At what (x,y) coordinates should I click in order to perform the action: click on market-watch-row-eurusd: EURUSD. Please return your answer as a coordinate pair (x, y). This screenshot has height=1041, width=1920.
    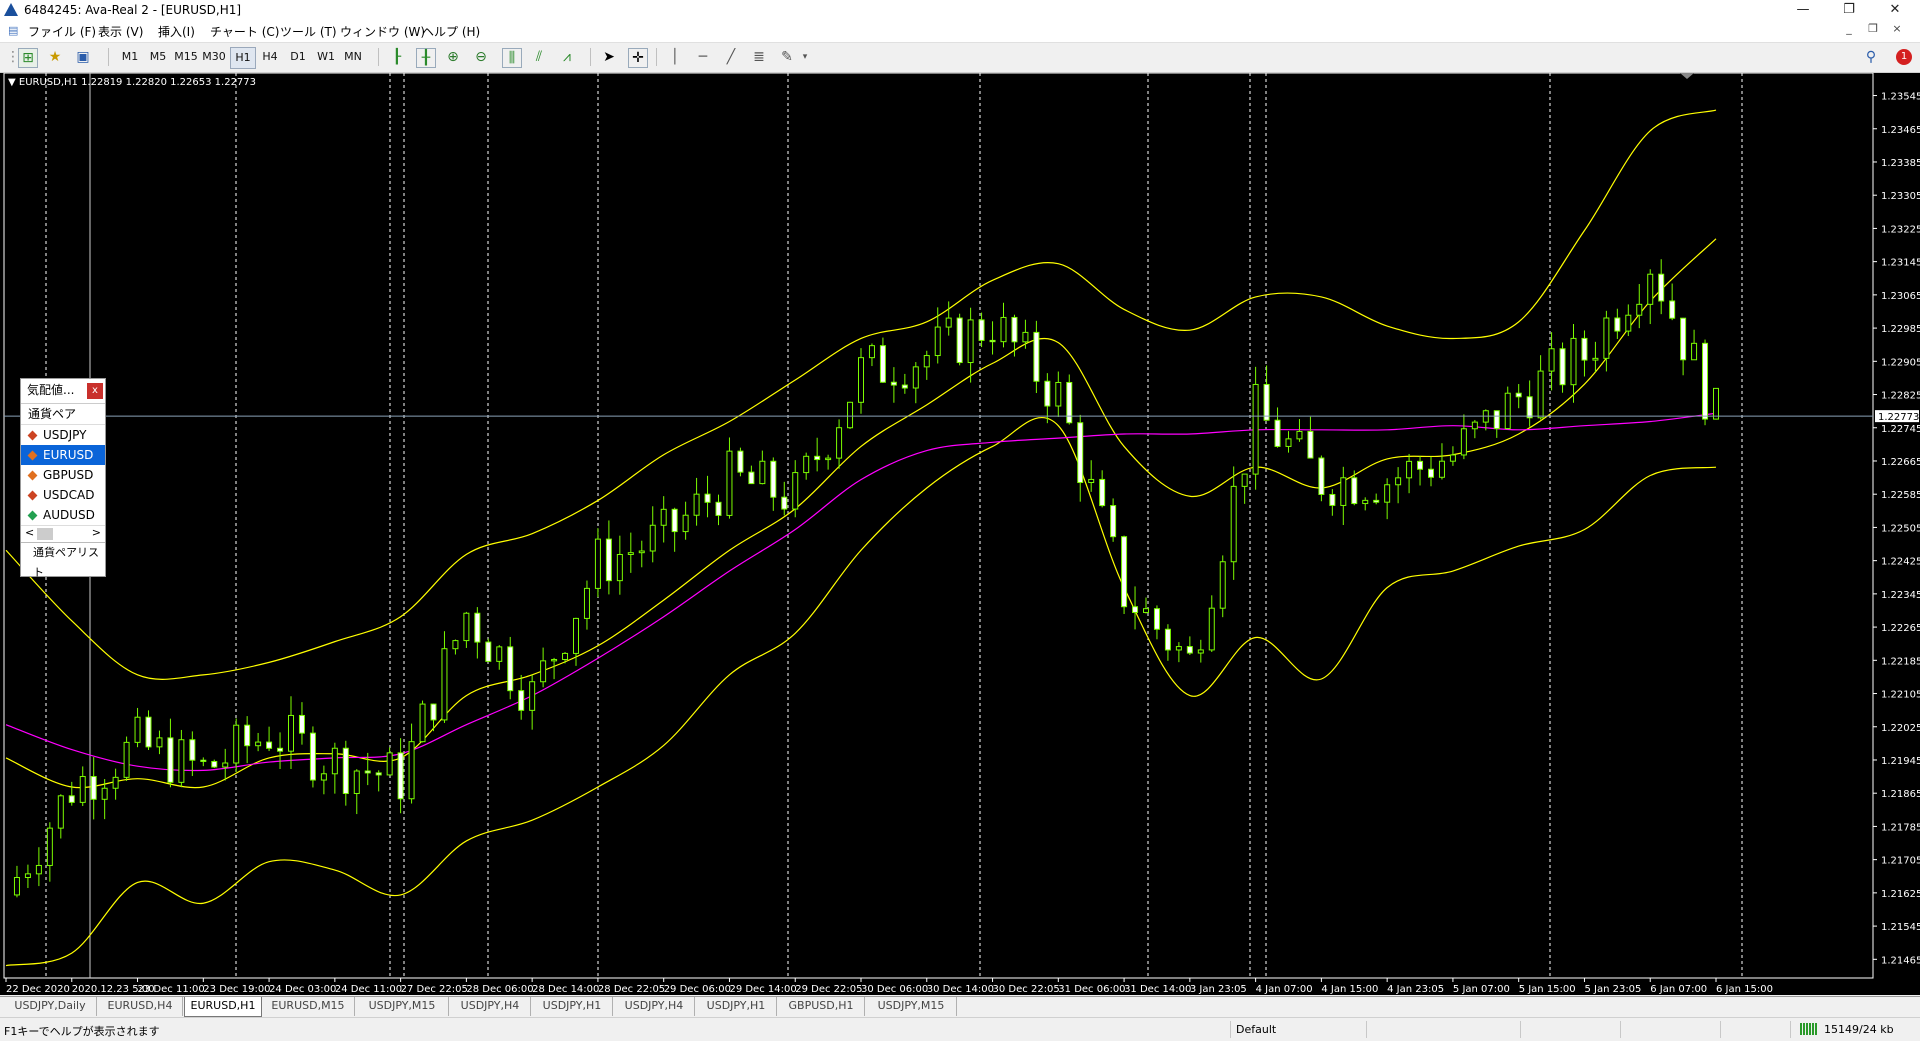
    Looking at the image, I should click on (63, 455).